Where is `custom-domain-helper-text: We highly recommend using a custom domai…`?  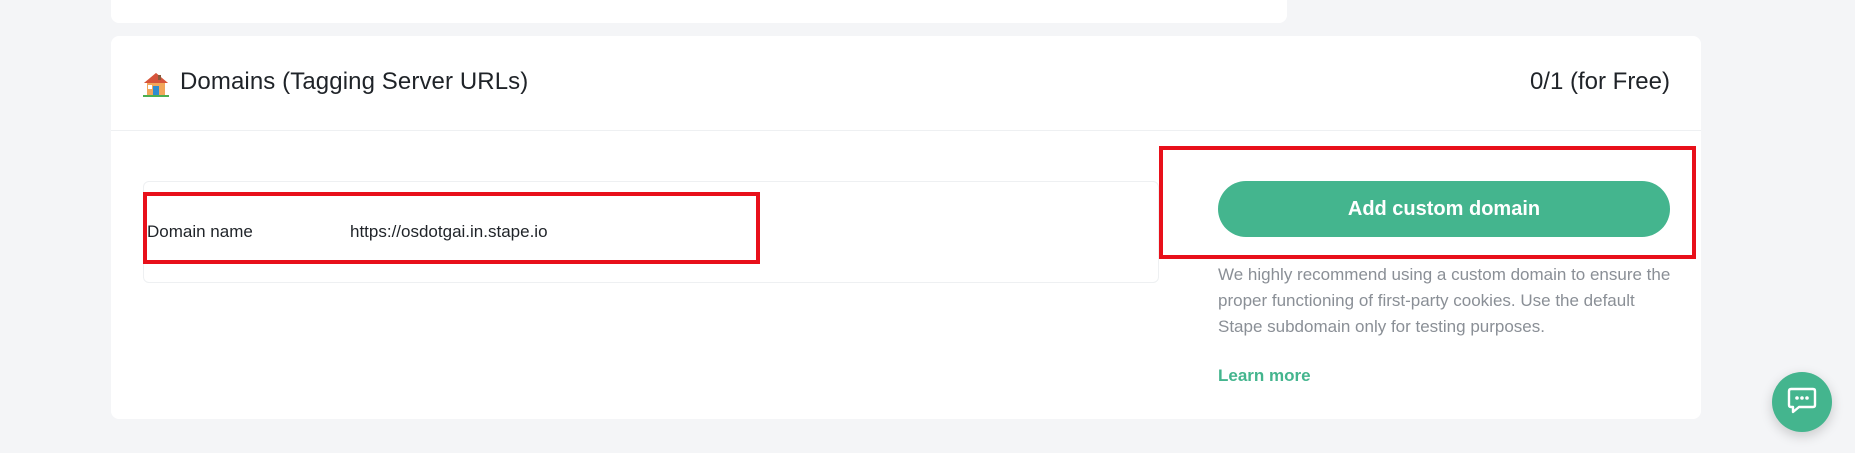
custom-domain-helper-text: We highly recommend using a custom domai… is located at coordinates (1444, 300).